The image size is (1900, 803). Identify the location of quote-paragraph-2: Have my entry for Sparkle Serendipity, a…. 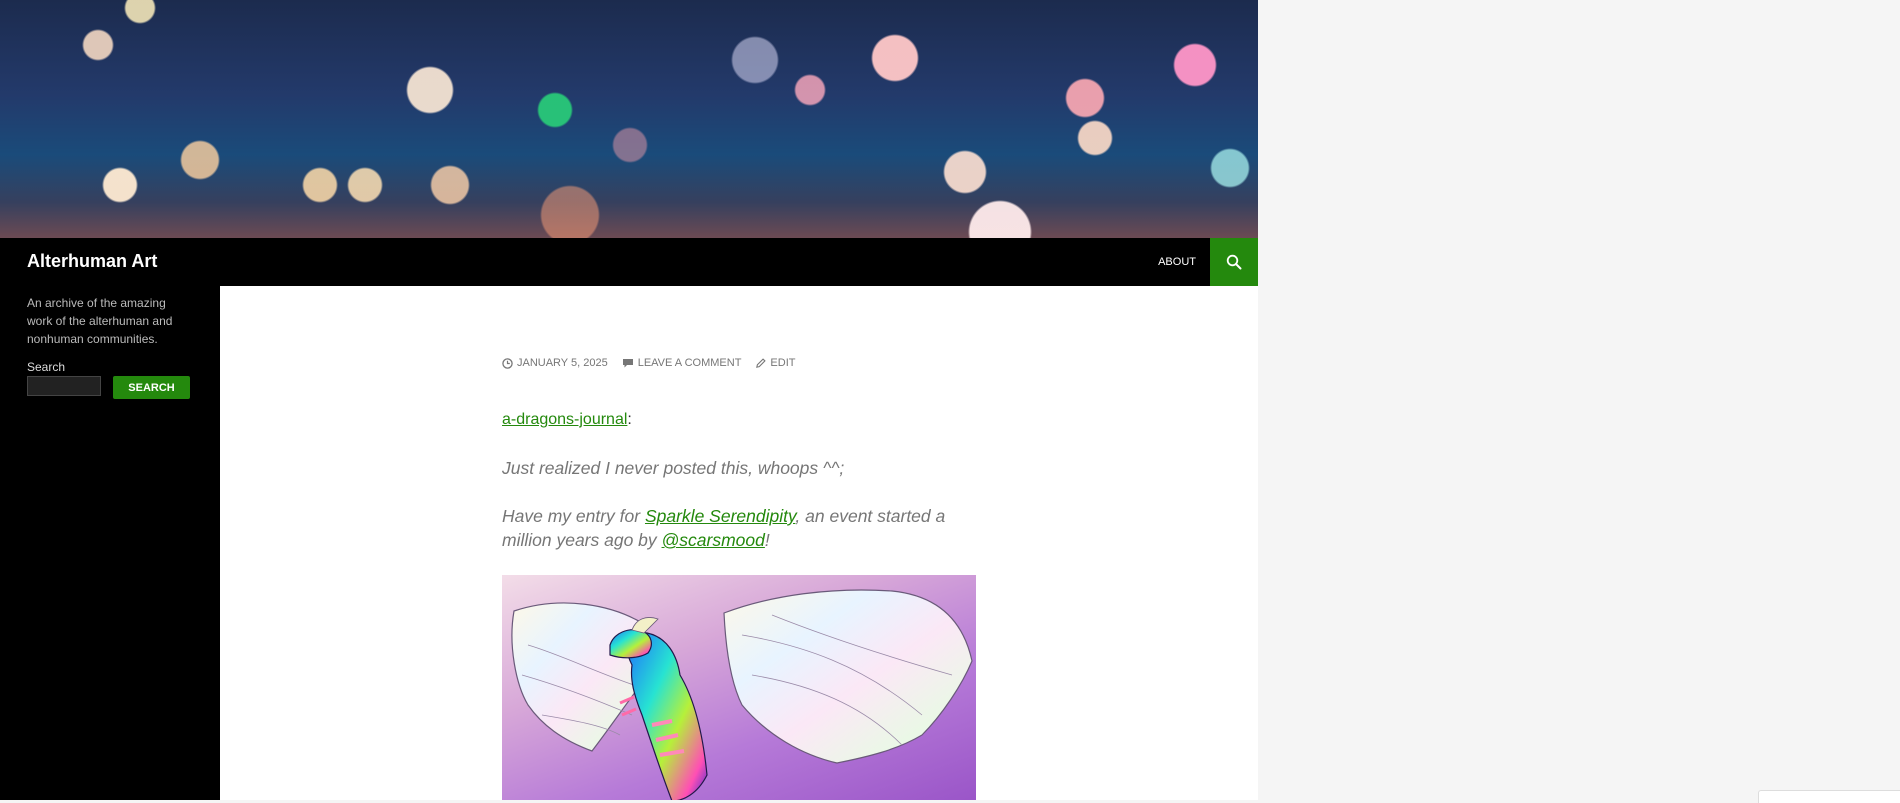
(739, 528).